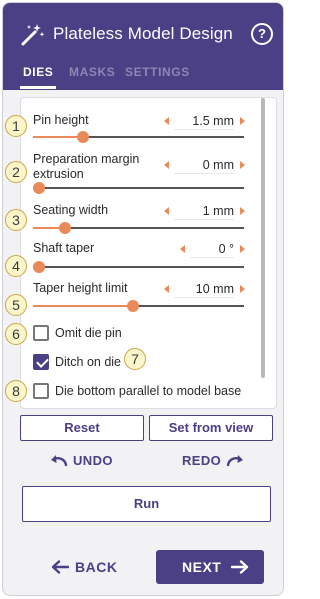 The width and height of the screenshot is (320, 599). I want to click on next-label: NEXT, so click(202, 567).